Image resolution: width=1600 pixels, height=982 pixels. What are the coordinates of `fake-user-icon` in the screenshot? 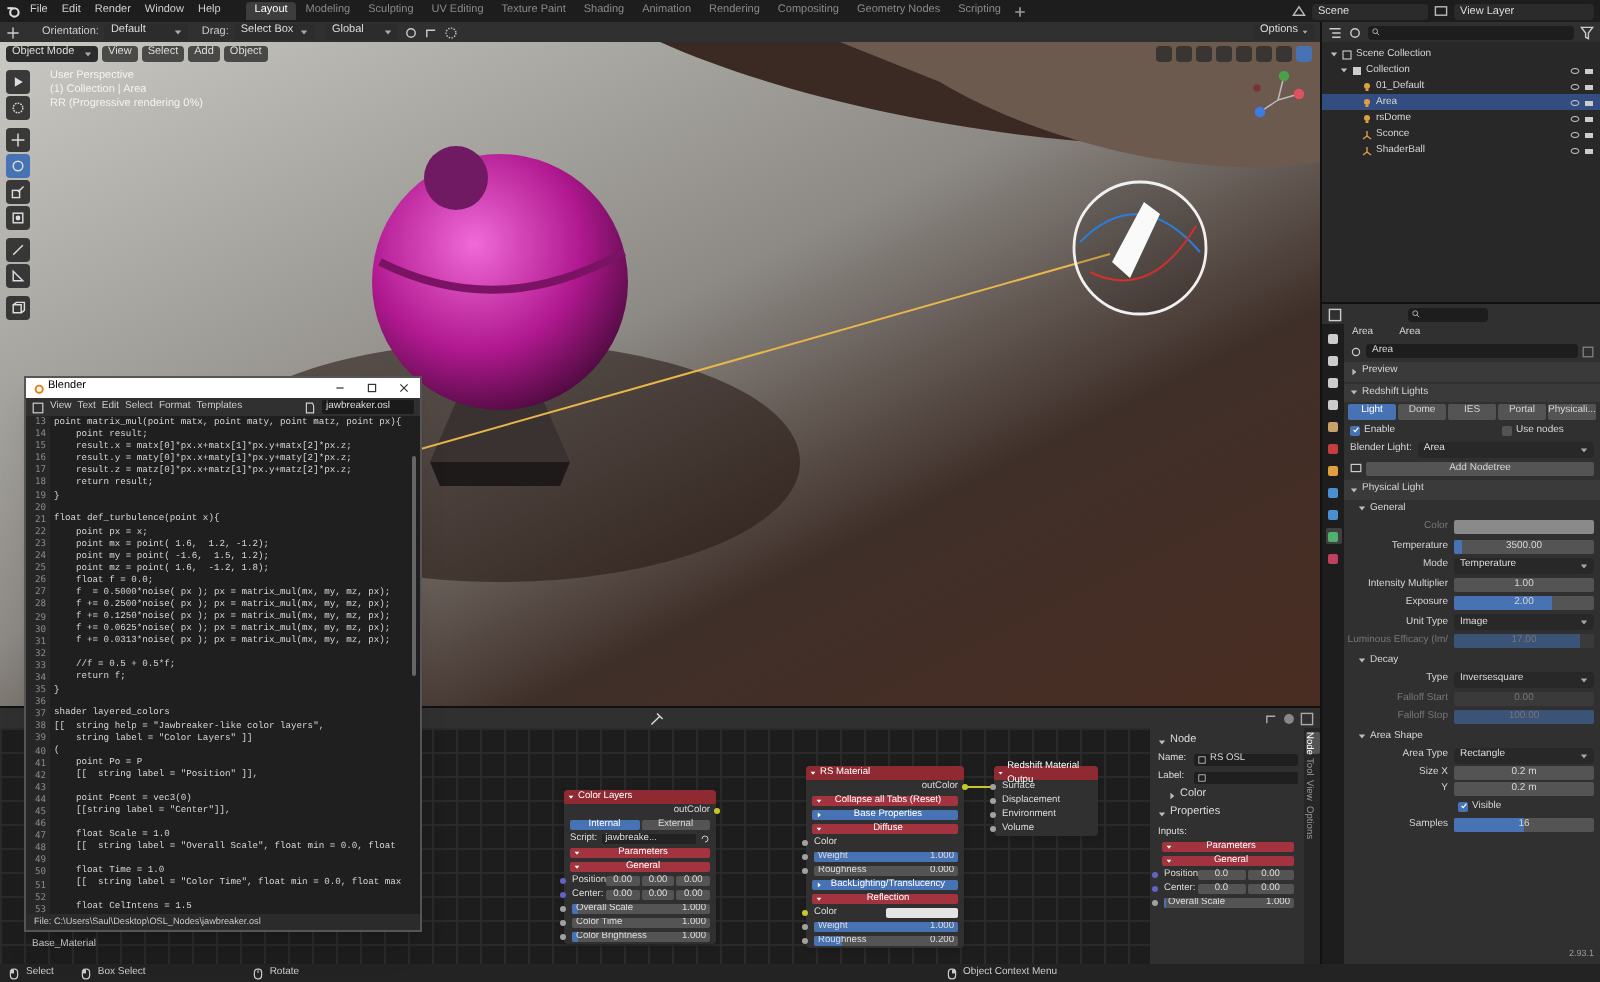 It's located at (1588, 351).